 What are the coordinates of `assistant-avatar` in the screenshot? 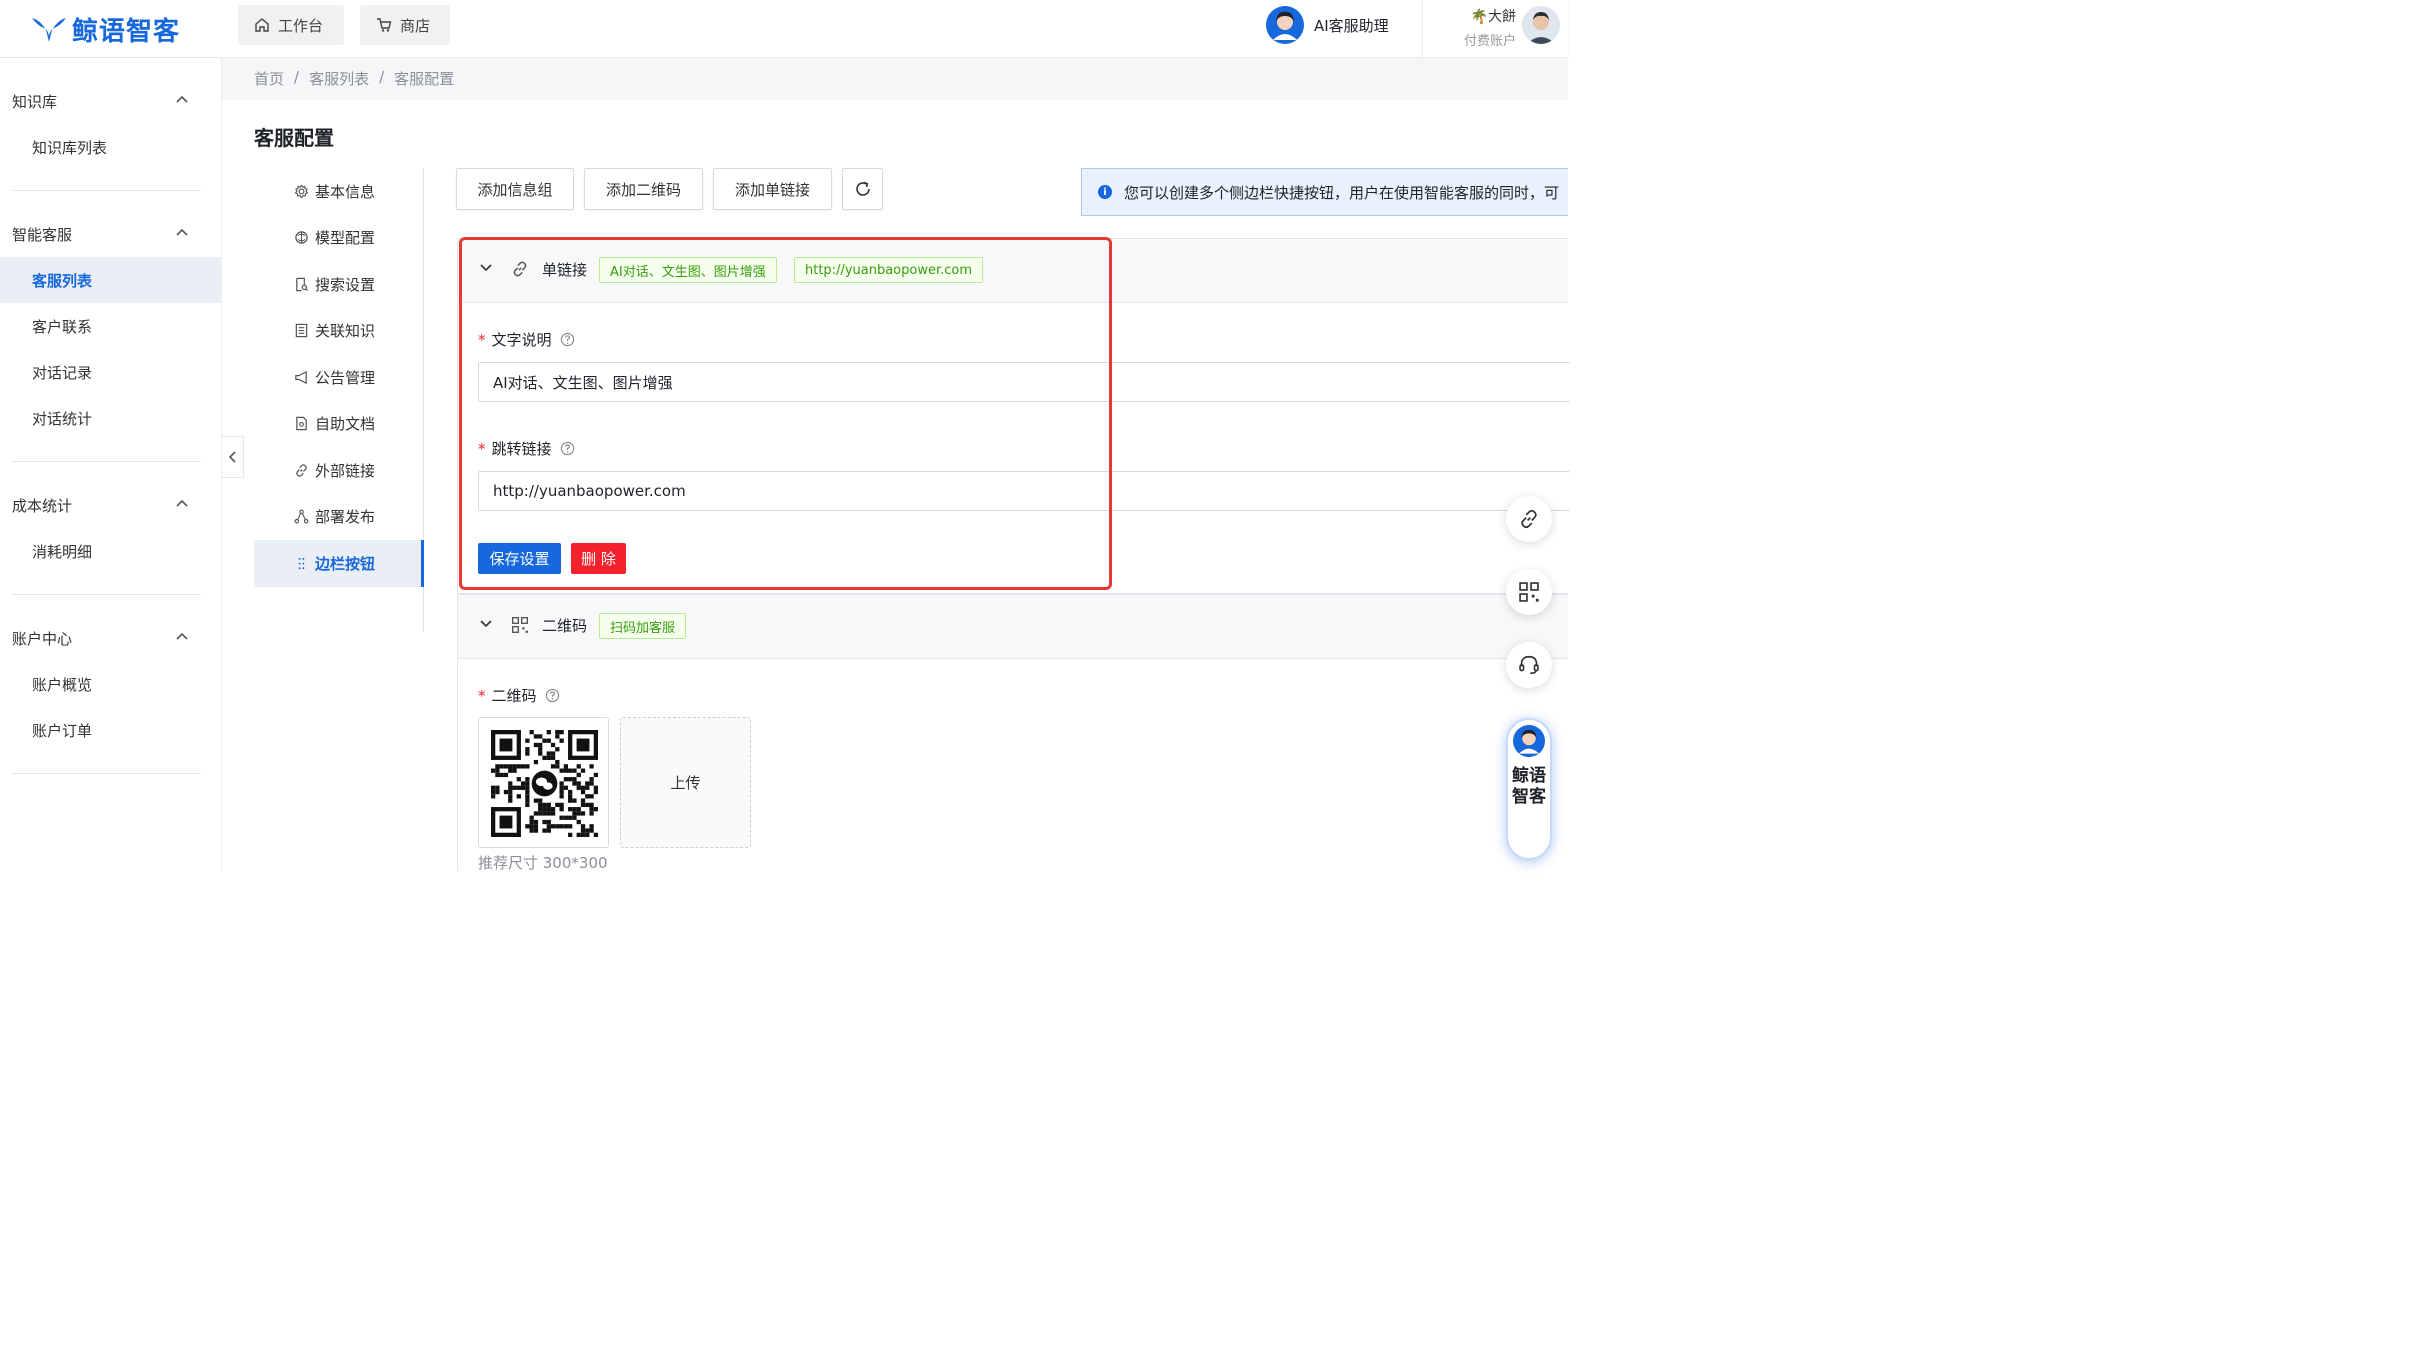 It's located at (1285, 25).